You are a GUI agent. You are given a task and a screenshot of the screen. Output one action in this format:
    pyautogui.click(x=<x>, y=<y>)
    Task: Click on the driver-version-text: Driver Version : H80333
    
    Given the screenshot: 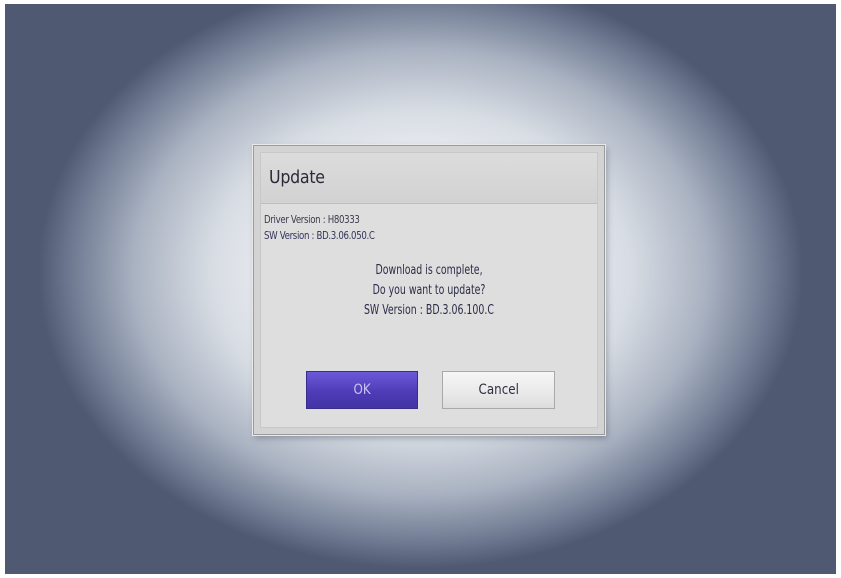 What is the action you would take?
    pyautogui.click(x=312, y=220)
    